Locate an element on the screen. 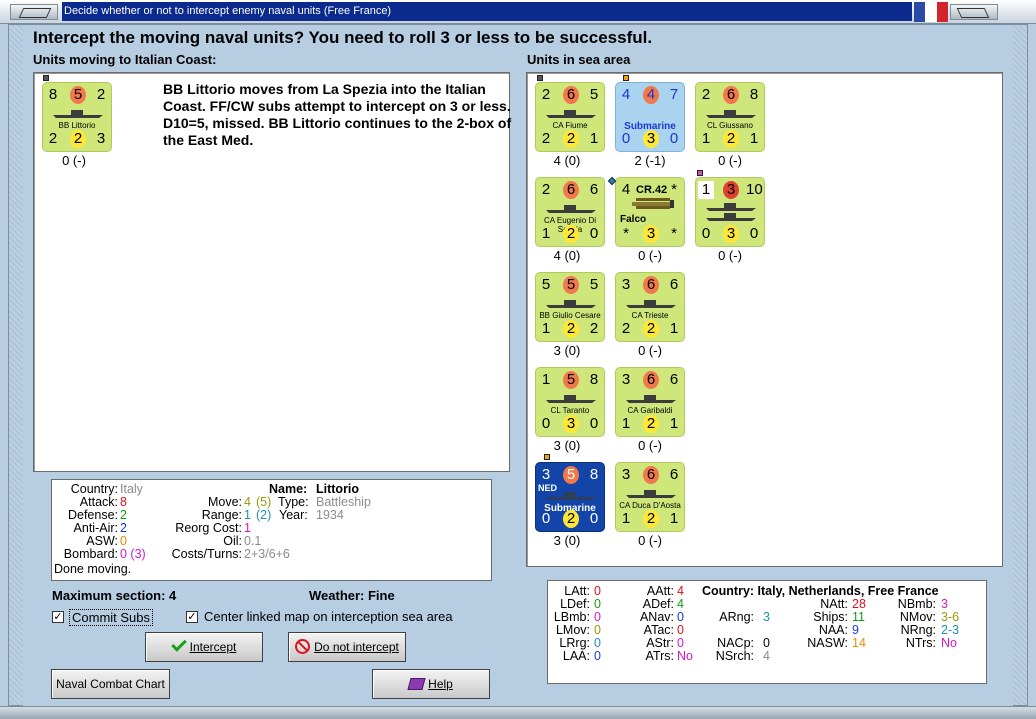  minimize-button is located at coordinates (34, 12).